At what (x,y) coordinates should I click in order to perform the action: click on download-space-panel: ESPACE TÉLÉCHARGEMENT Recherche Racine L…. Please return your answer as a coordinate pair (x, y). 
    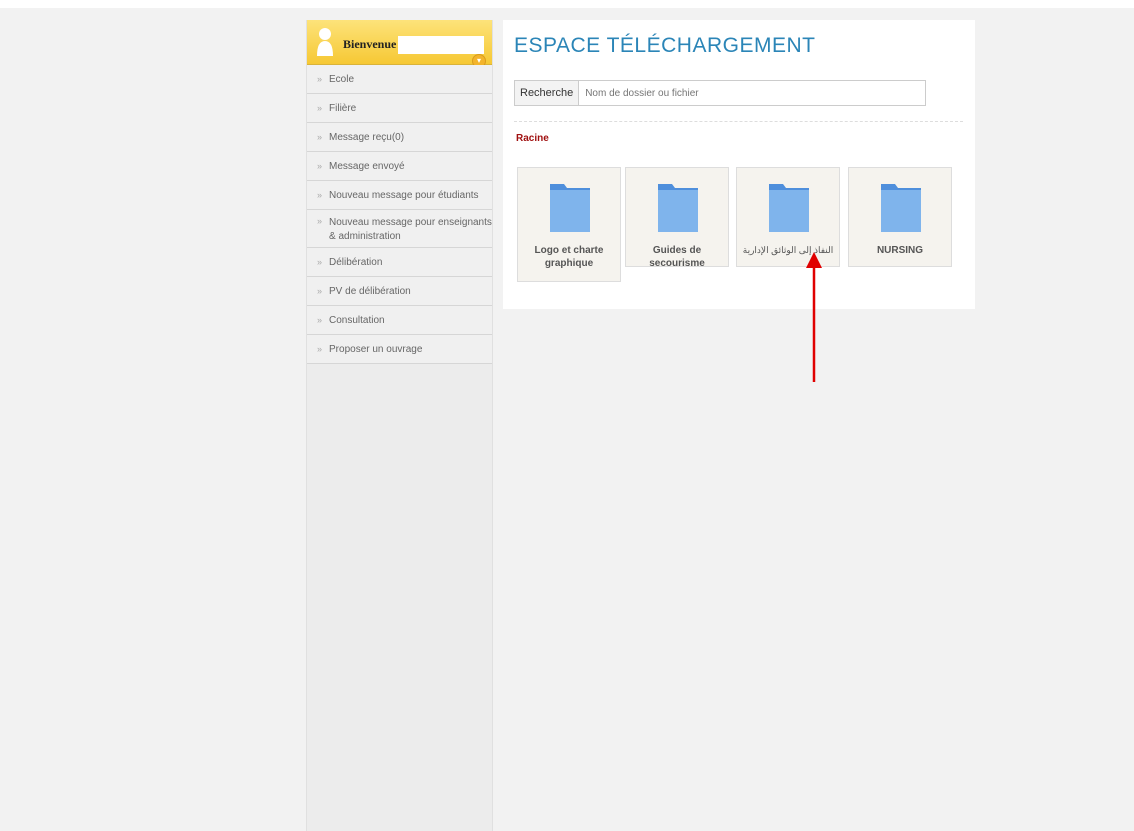
    Looking at the image, I should click on (739, 164).